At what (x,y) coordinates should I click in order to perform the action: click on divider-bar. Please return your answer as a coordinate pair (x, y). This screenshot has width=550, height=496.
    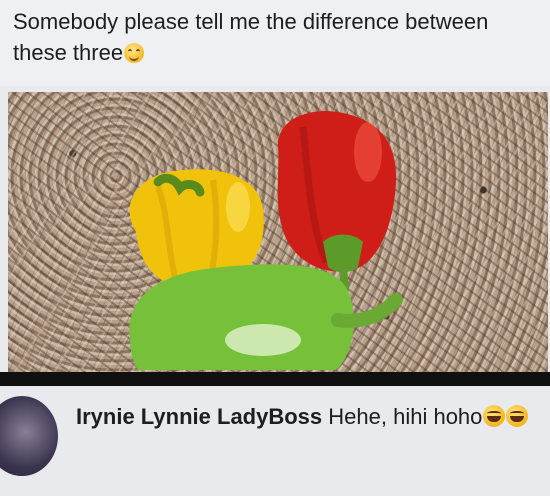
    Looking at the image, I should click on (275, 379).